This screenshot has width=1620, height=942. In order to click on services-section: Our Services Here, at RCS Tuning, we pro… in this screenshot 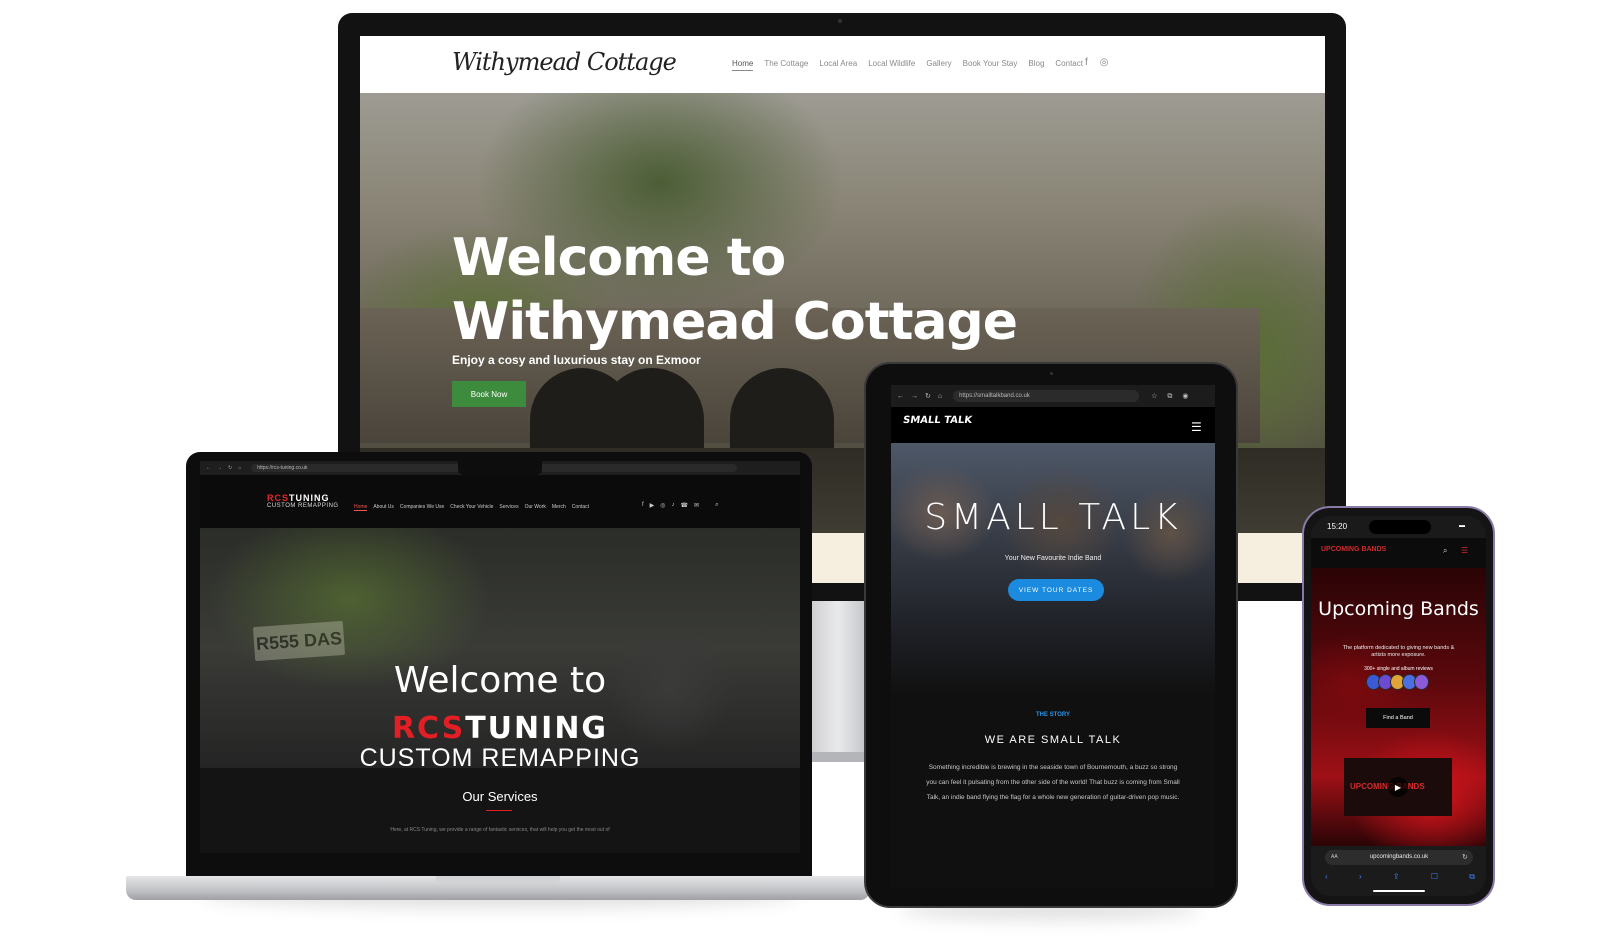, I will do `click(500, 810)`.